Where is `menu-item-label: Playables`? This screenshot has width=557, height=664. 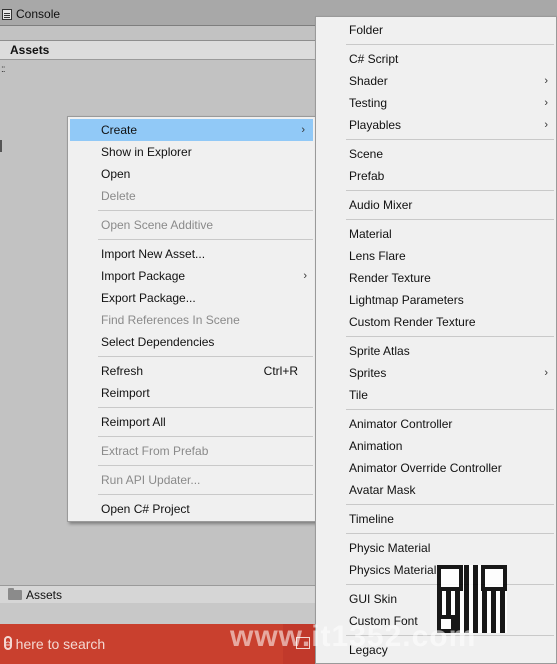 menu-item-label: Playables is located at coordinates (375, 125).